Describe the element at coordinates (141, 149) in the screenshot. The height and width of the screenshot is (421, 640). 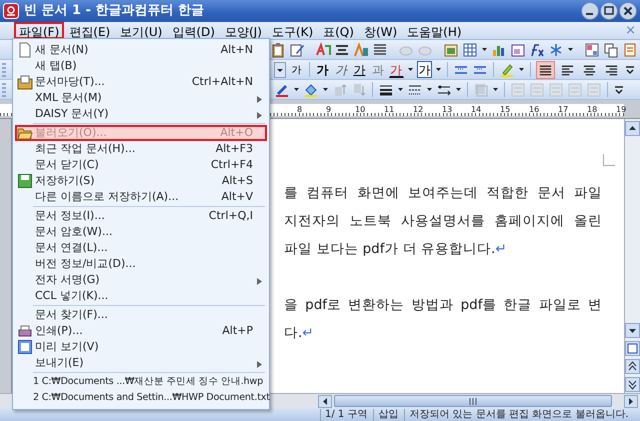
I see `menu-item: 최근 작업 문서(H)... Alt+F3` at that location.